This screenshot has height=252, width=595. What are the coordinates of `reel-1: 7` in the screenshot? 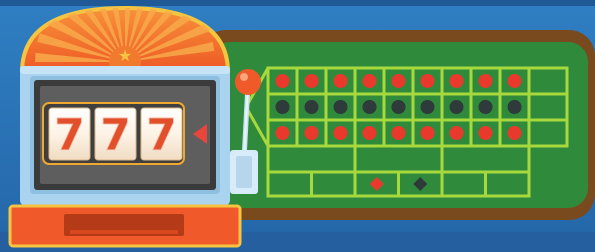 It's located at (69, 134).